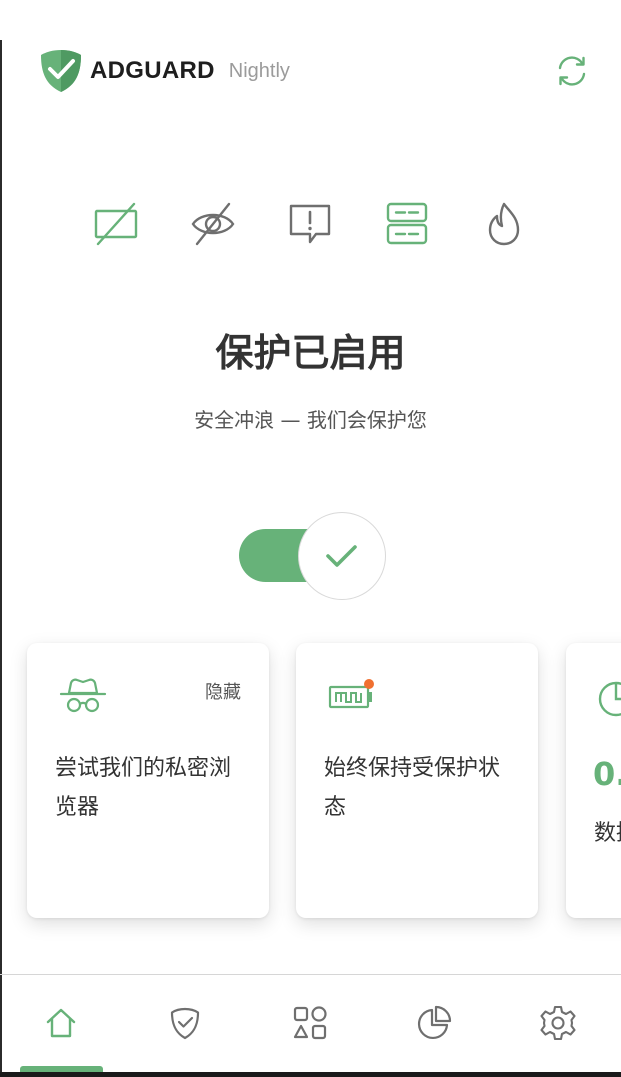  What do you see at coordinates (1, 558) in the screenshot?
I see `window-edge` at bounding box center [1, 558].